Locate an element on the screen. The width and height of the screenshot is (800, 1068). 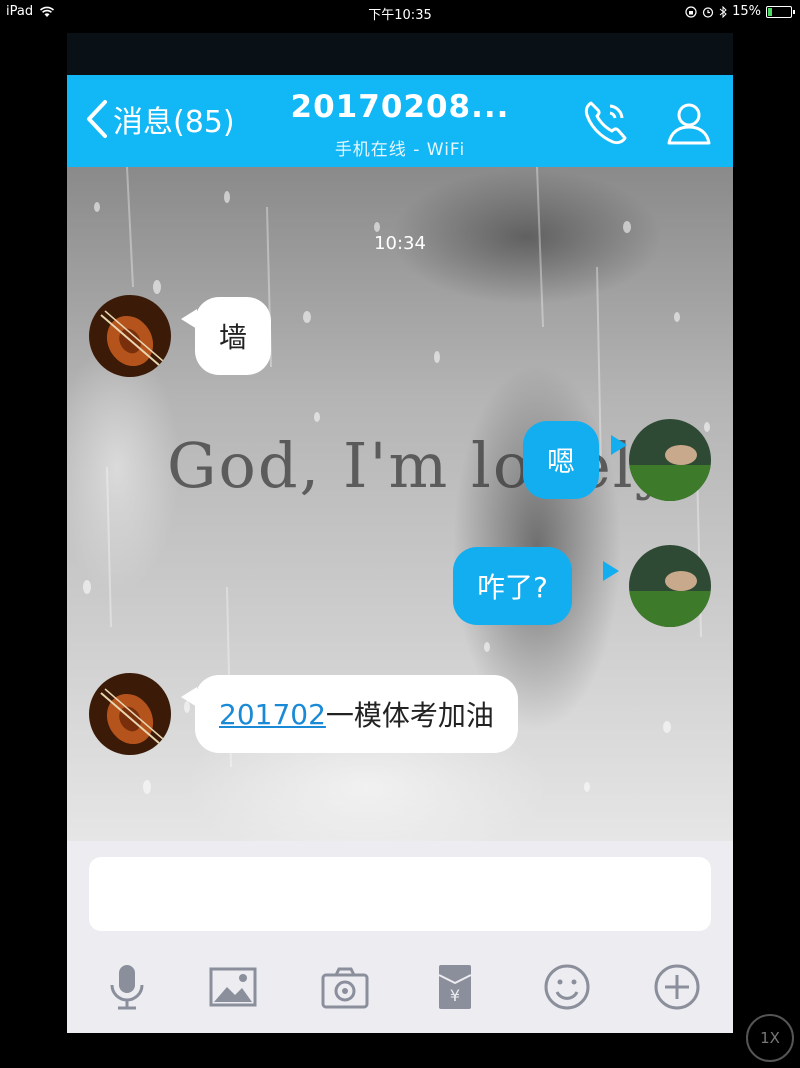
alarm-icon is located at coordinates (708, 12).